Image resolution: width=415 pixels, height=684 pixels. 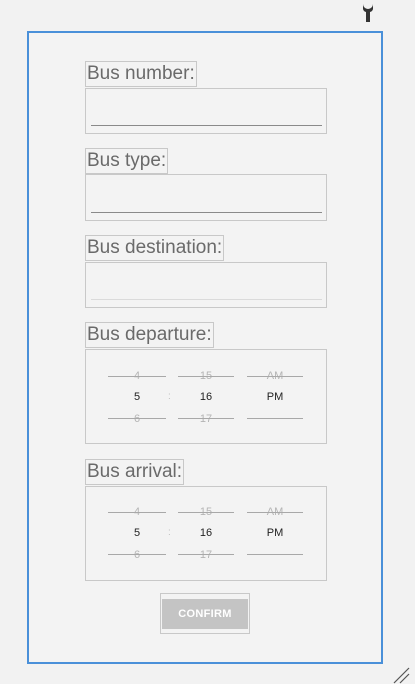 I want to click on departure-minute-spinner: 15 16 17, so click(x=206, y=396).